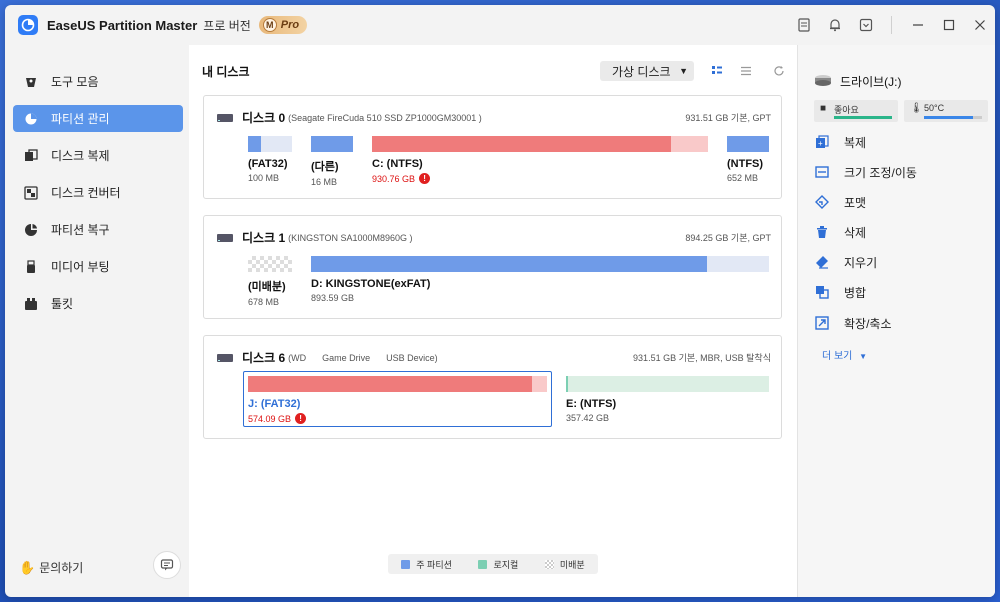  I want to click on contact-link: ✋ 문의하기, so click(51, 567).